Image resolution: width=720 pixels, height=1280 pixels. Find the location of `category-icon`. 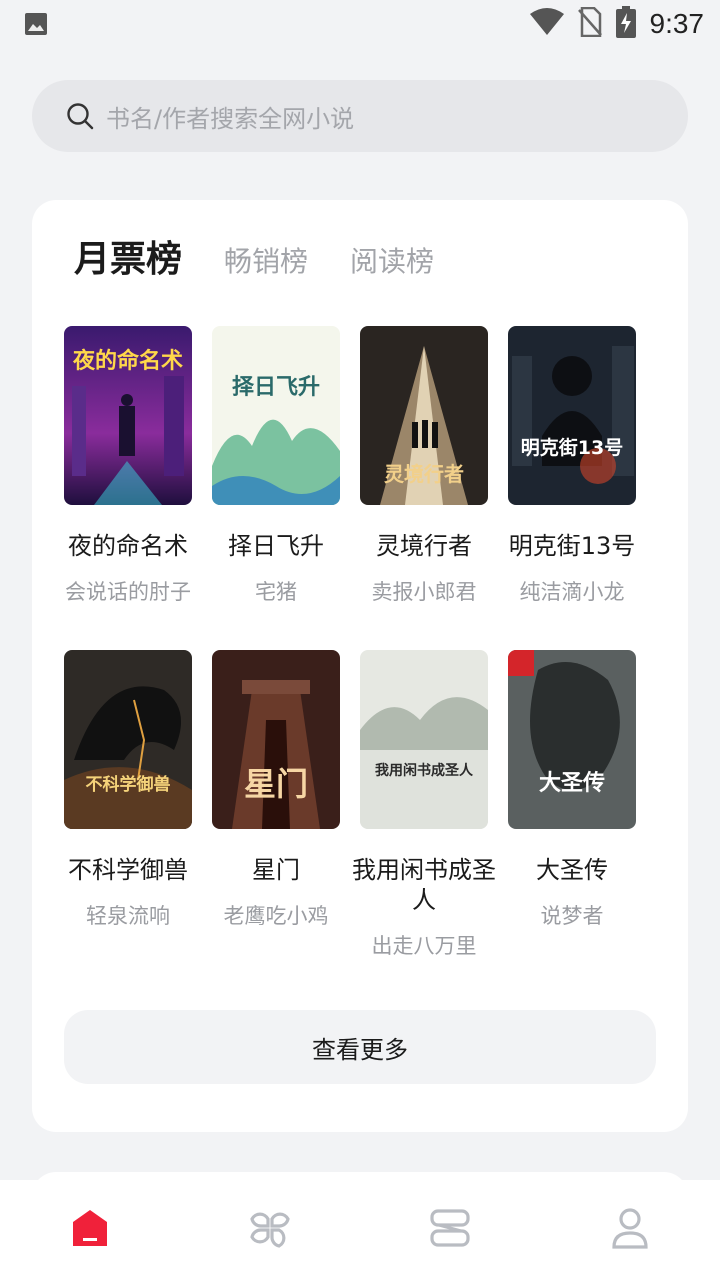

category-icon is located at coordinates (270, 1230).